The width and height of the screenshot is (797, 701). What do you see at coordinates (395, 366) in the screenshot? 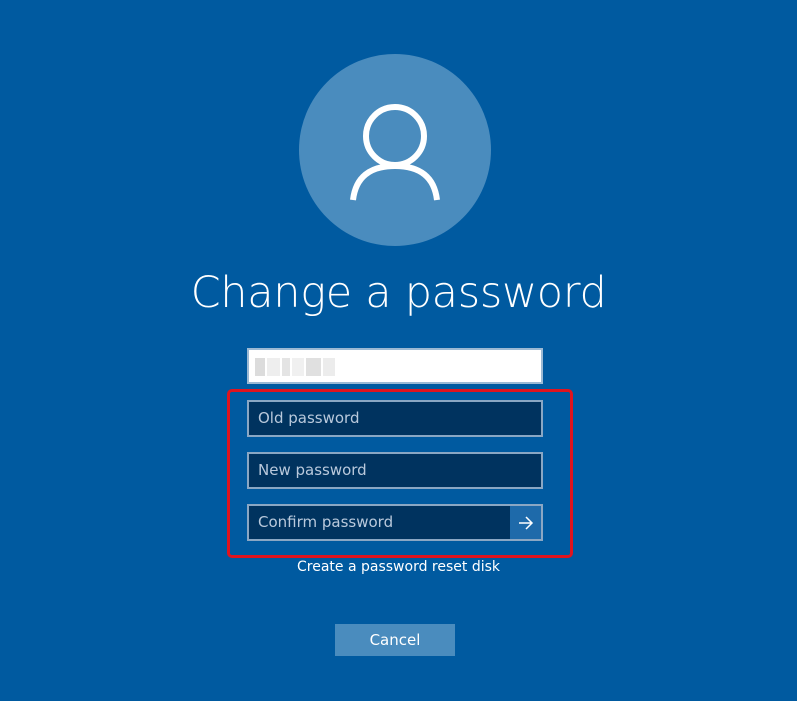
I see `username-field` at bounding box center [395, 366].